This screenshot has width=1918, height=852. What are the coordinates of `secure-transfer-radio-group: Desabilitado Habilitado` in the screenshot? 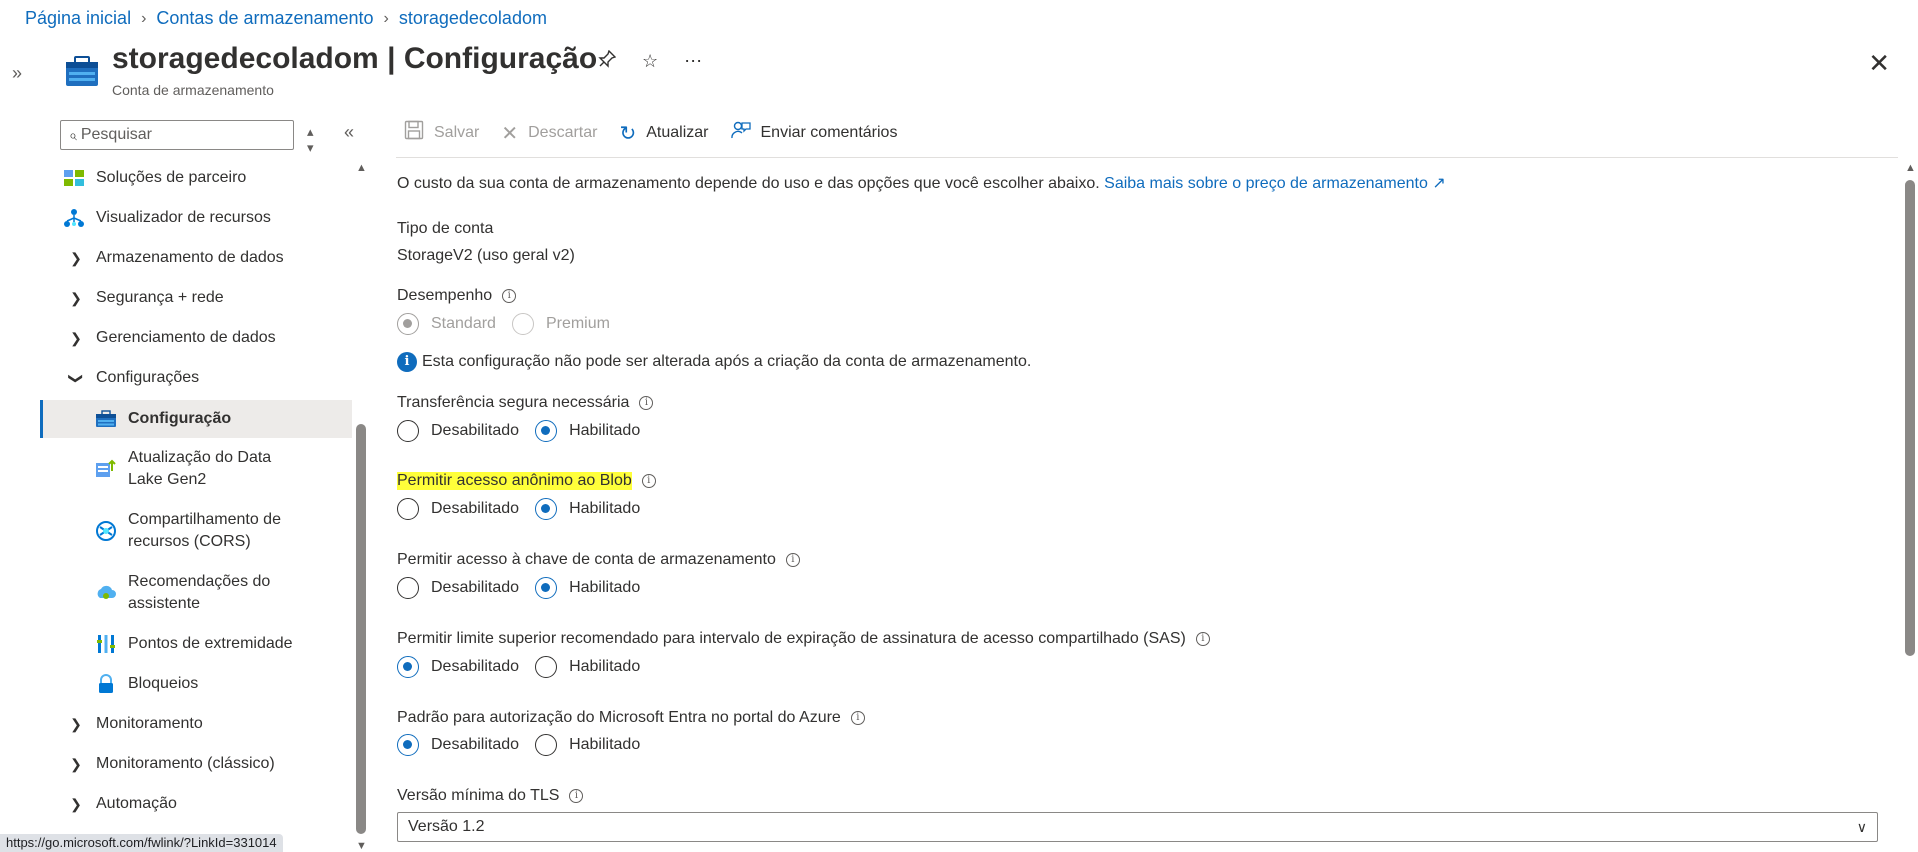 It's located at (526, 431).